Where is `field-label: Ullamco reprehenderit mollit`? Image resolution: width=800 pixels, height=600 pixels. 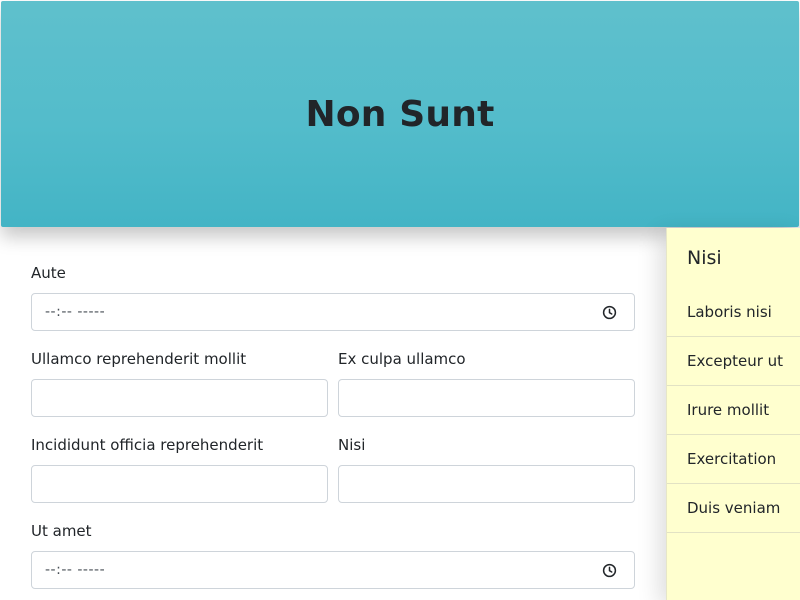 field-label: Ullamco reprehenderit mollit is located at coordinates (139, 359).